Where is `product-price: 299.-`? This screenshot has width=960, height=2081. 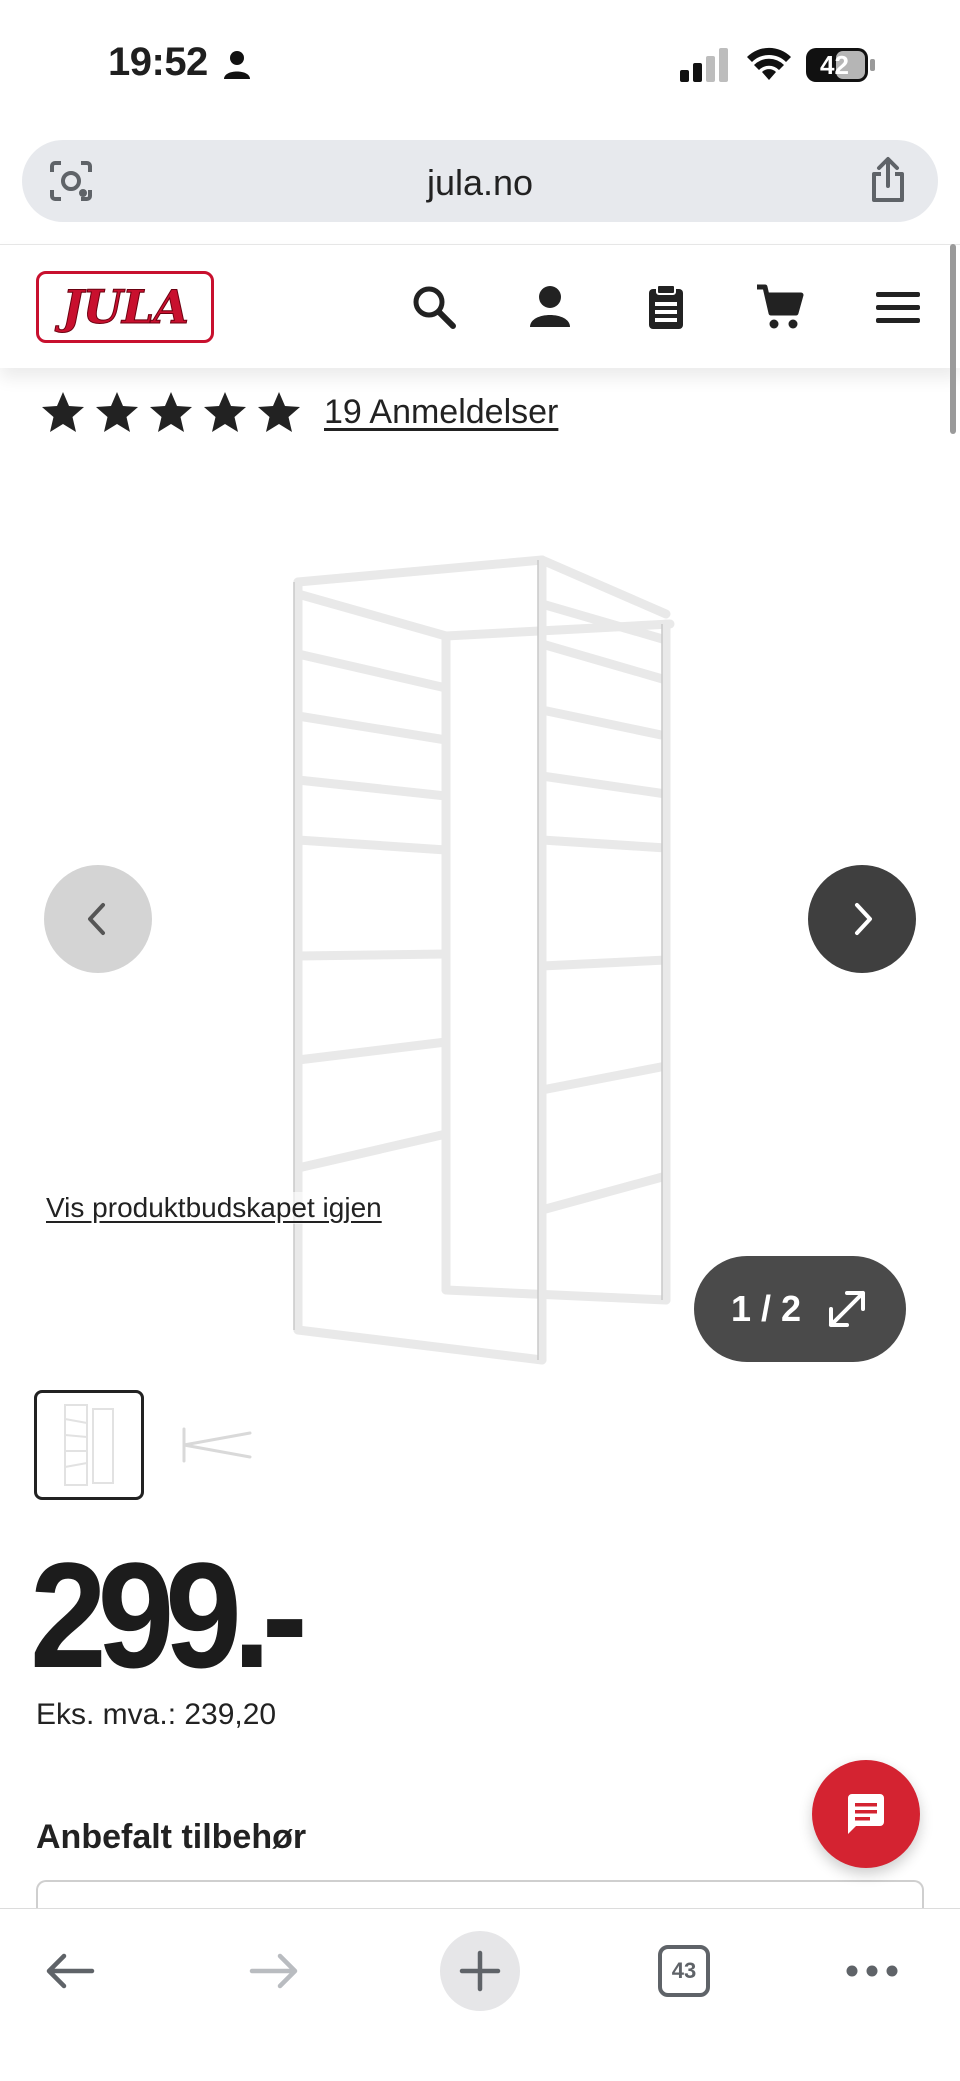
product-price: 299.- is located at coordinates (169, 1615).